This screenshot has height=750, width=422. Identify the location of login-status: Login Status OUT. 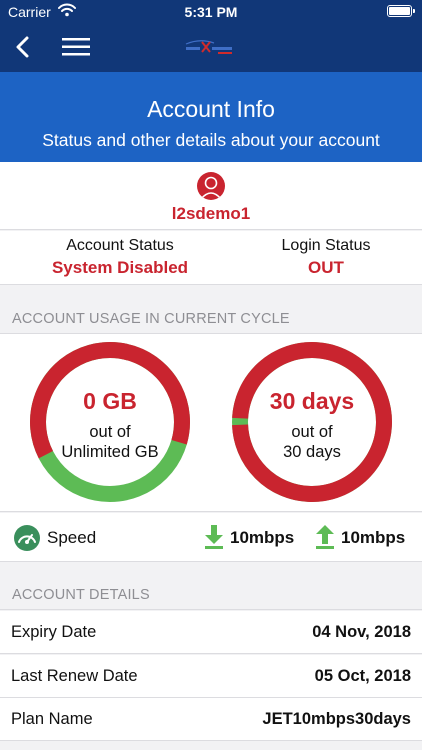
(326, 257).